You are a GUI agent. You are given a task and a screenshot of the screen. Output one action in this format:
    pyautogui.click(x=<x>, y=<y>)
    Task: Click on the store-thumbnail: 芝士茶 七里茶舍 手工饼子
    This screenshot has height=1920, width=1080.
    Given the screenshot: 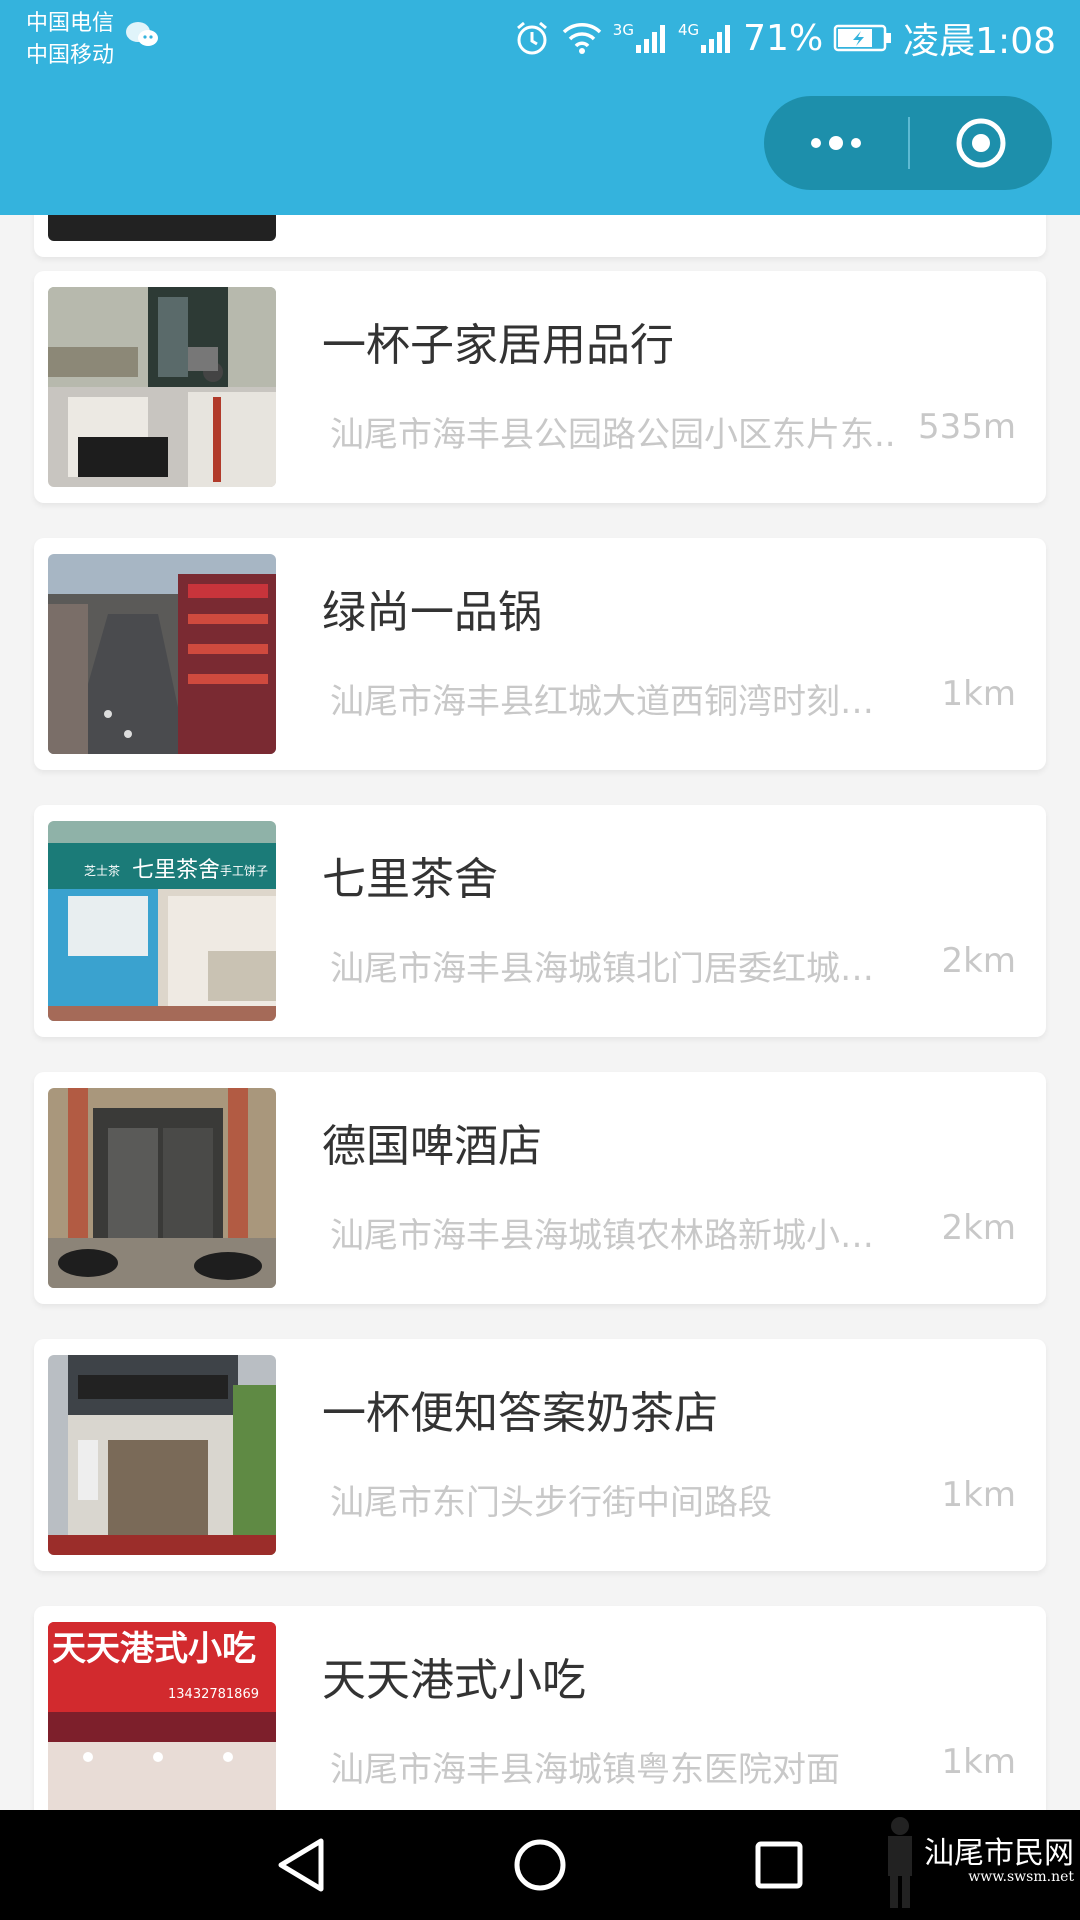 What is the action you would take?
    pyautogui.click(x=162, y=921)
    